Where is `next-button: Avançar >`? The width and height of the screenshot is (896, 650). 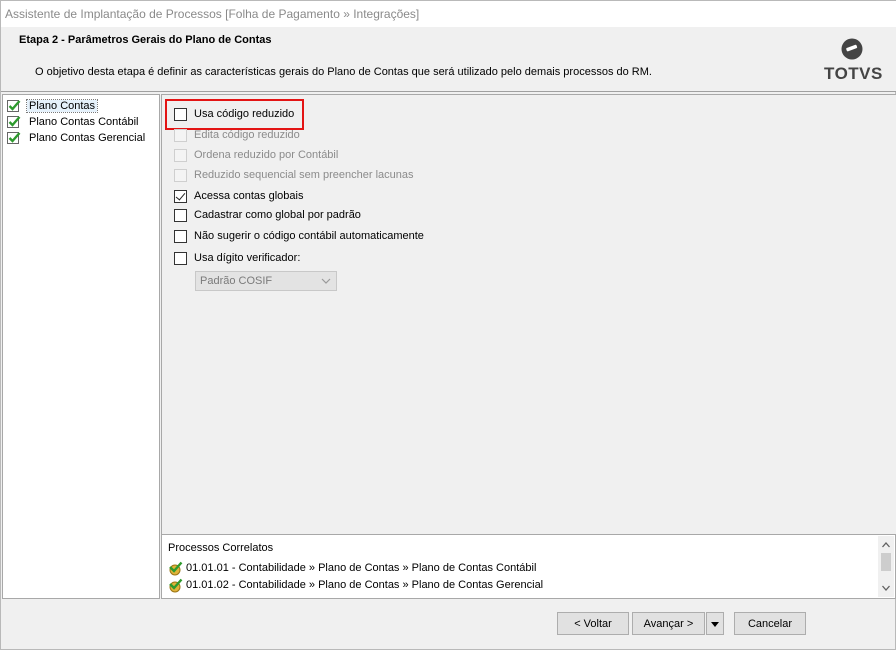
next-button: Avançar > is located at coordinates (668, 623).